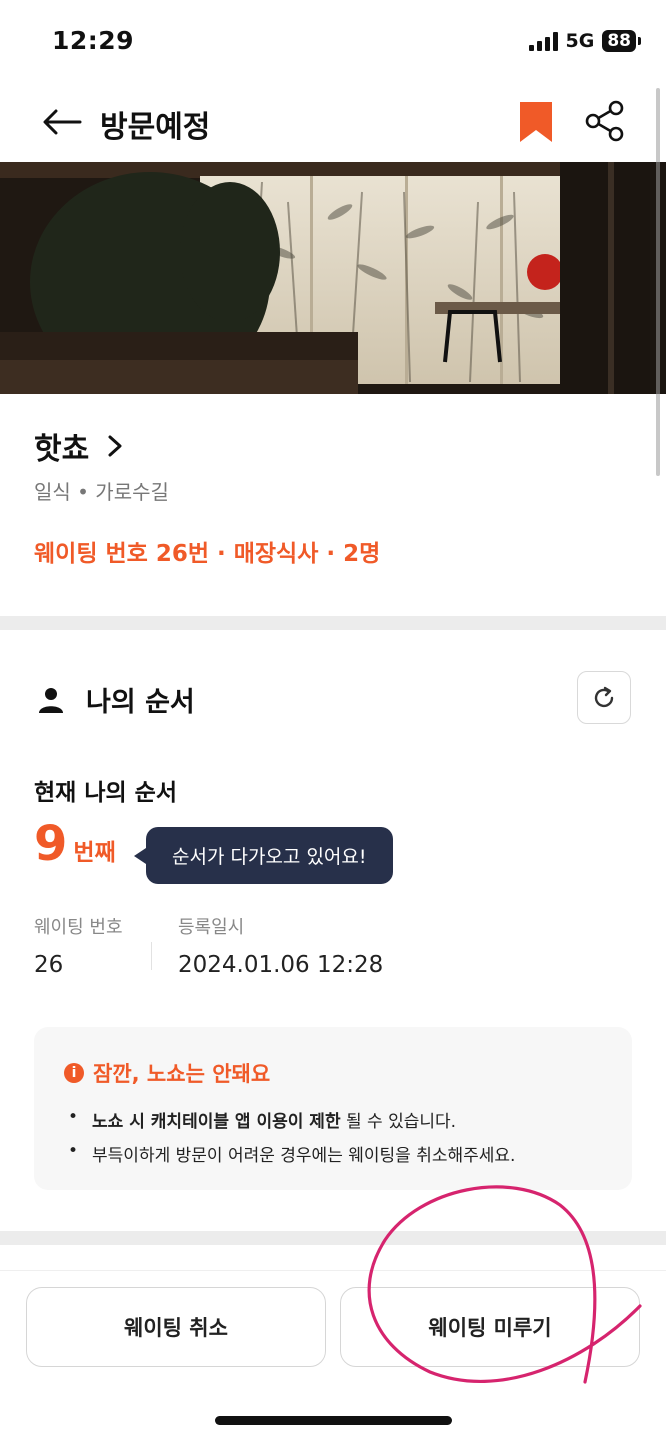 The height and width of the screenshot is (1440, 666). I want to click on notice-item-rest: 될 수 있습니다., so click(398, 1122).